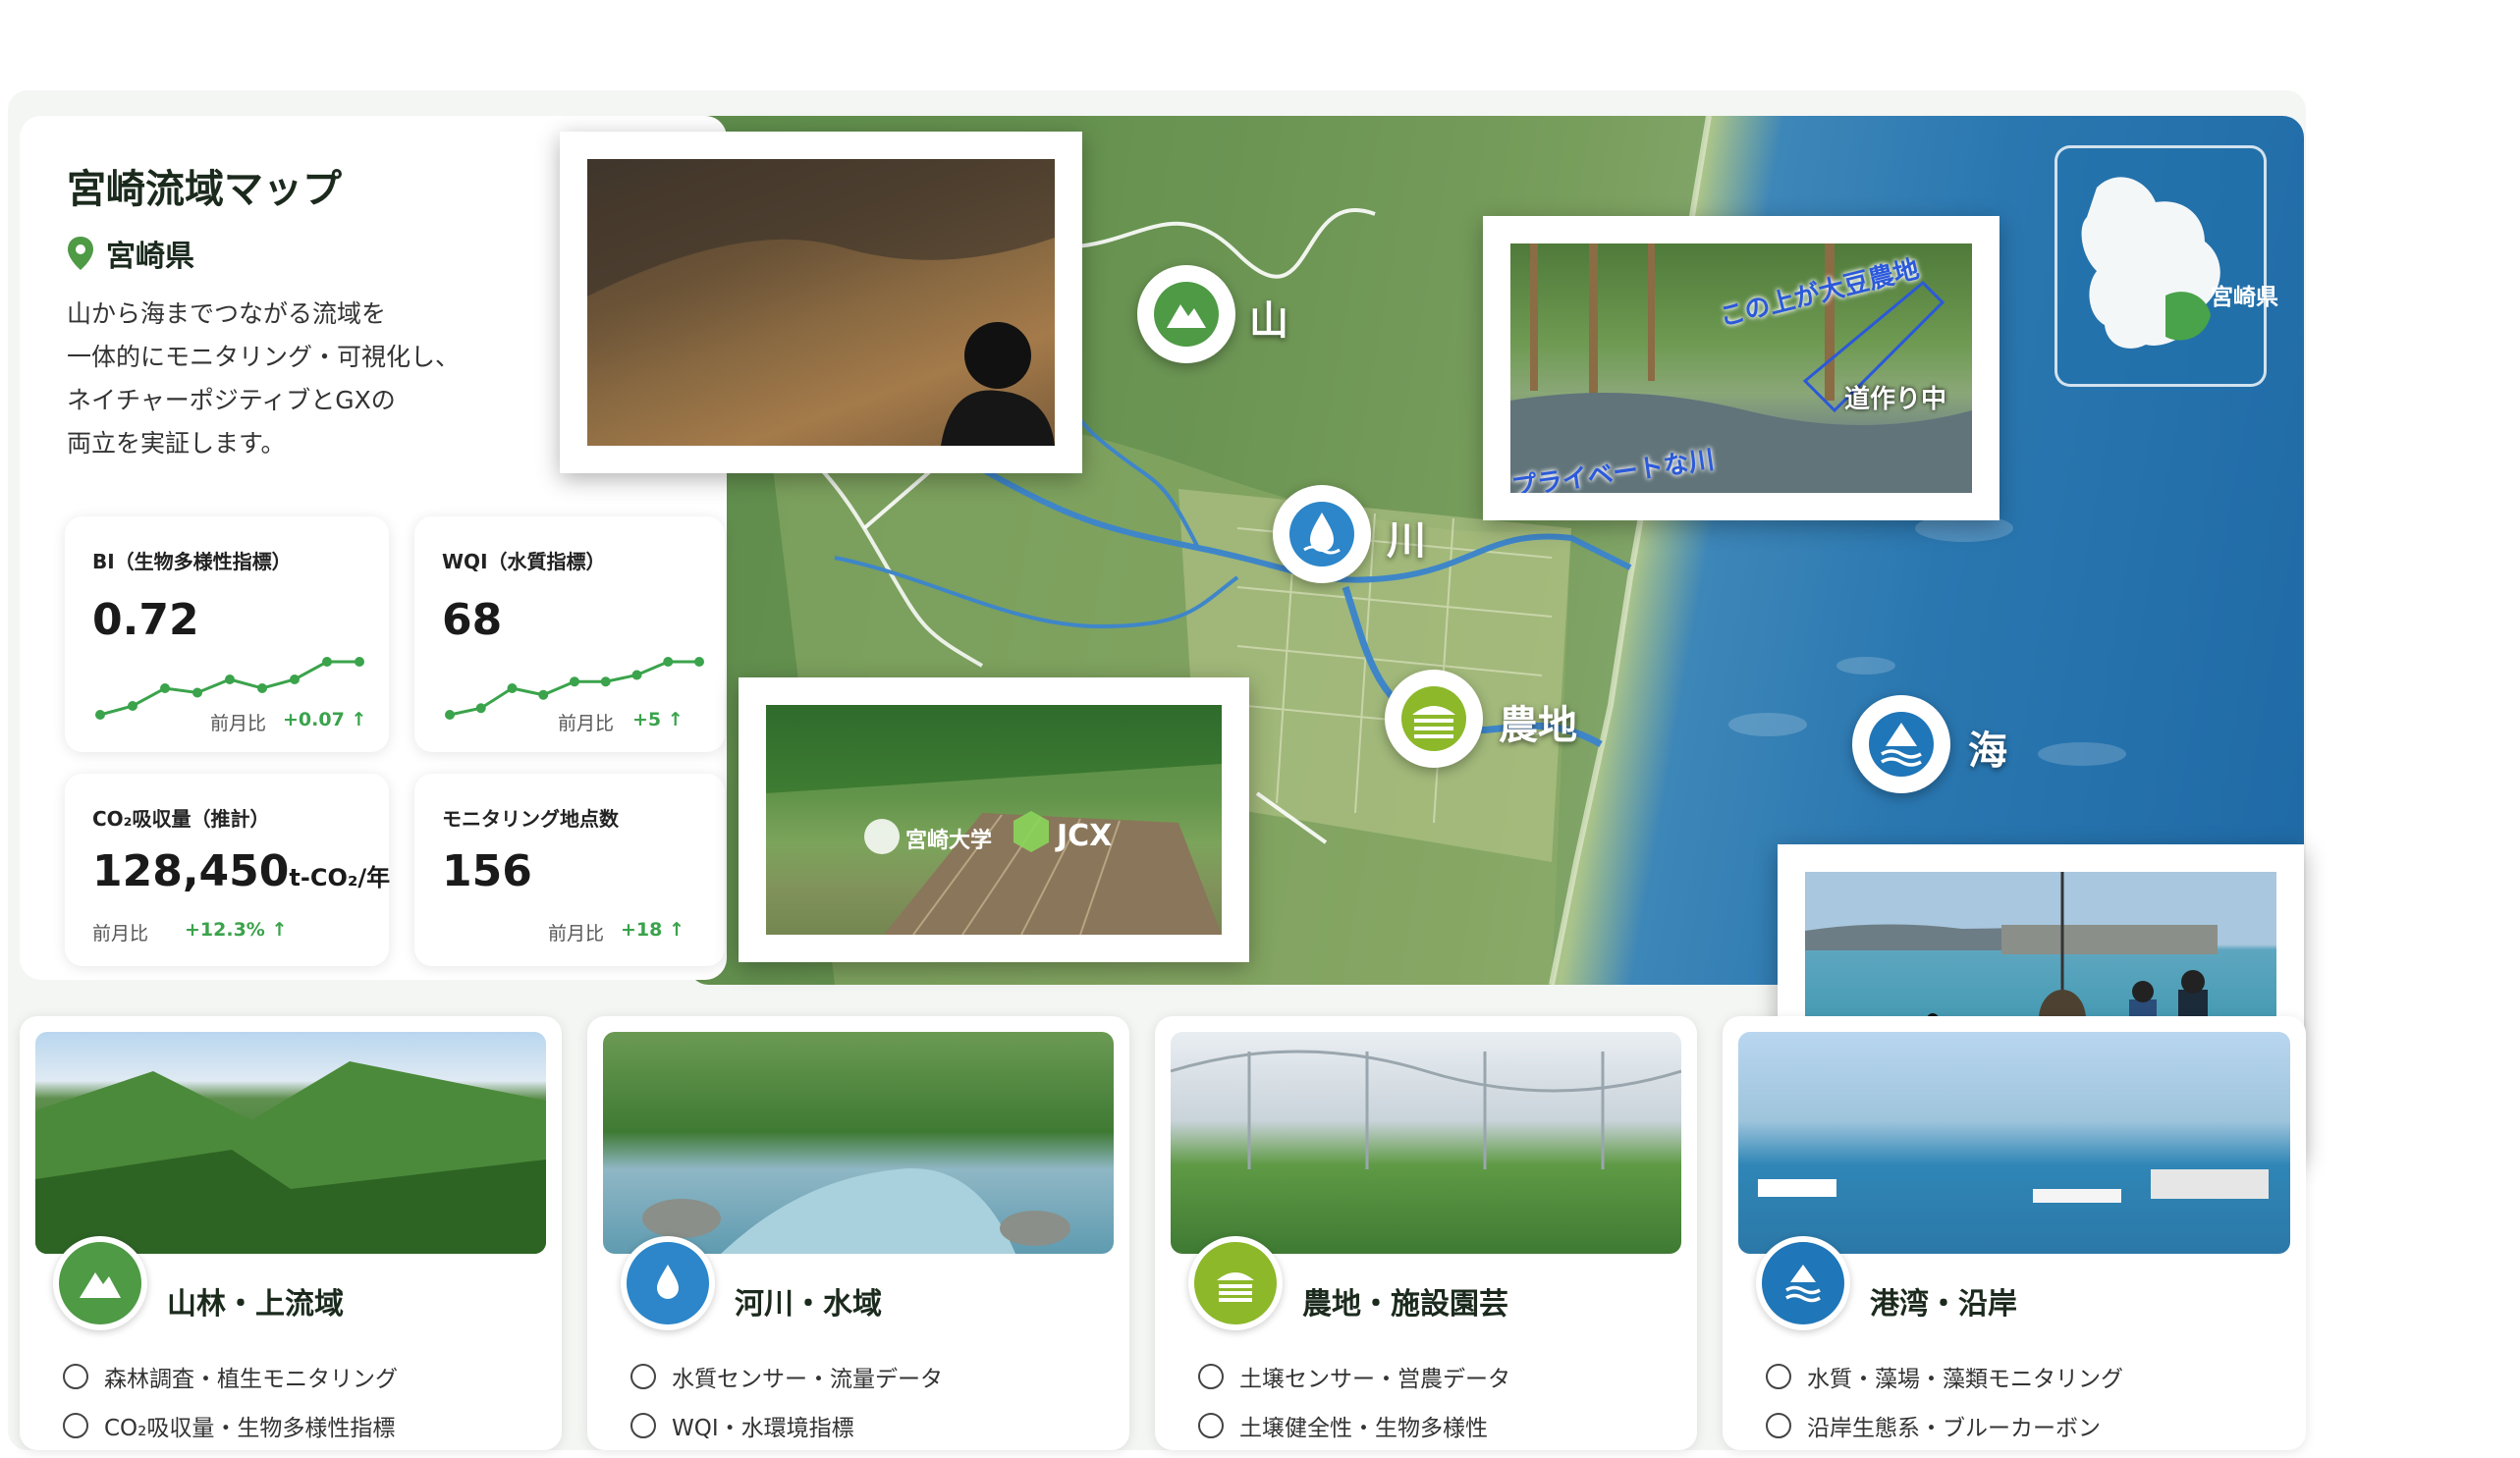 The height and width of the screenshot is (1458, 2520). What do you see at coordinates (255, 1305) in the screenshot?
I see `forest-category-title: 山林・上流域` at bounding box center [255, 1305].